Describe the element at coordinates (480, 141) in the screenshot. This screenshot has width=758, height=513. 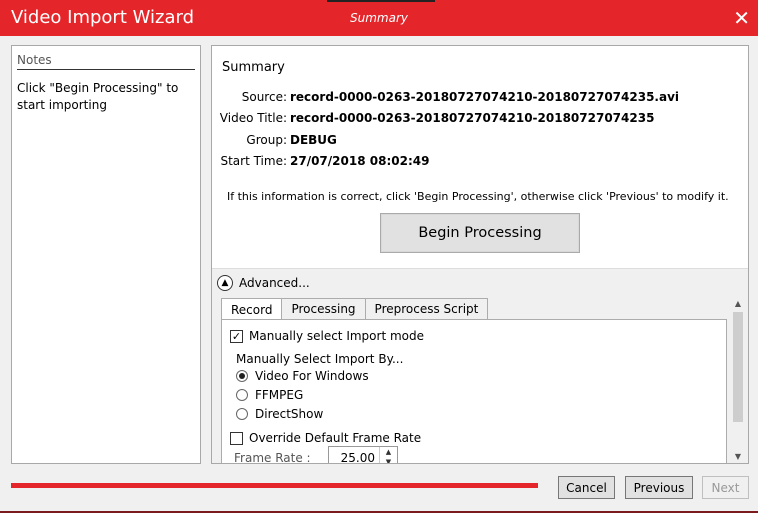
I see `group-row: Group: DEBUG` at that location.